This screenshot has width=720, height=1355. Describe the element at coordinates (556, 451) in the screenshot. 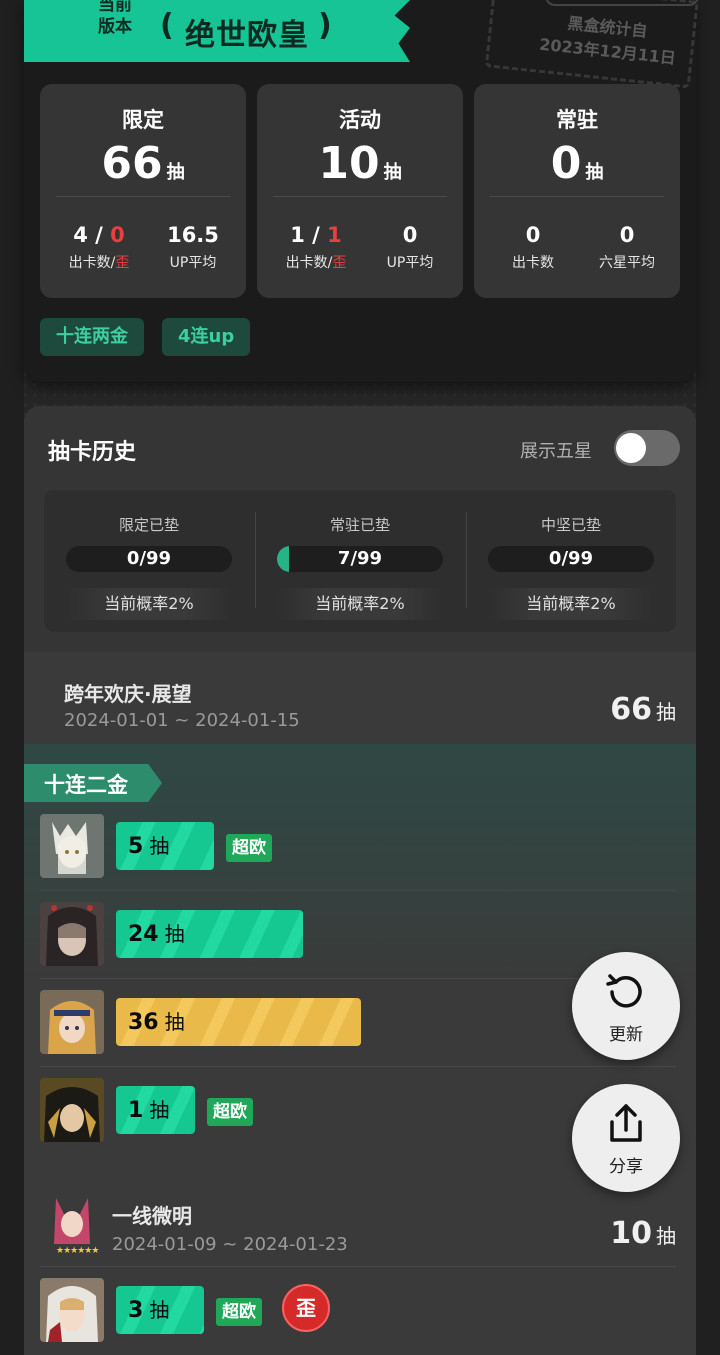

I see `toggle-label: 展示五星` at that location.